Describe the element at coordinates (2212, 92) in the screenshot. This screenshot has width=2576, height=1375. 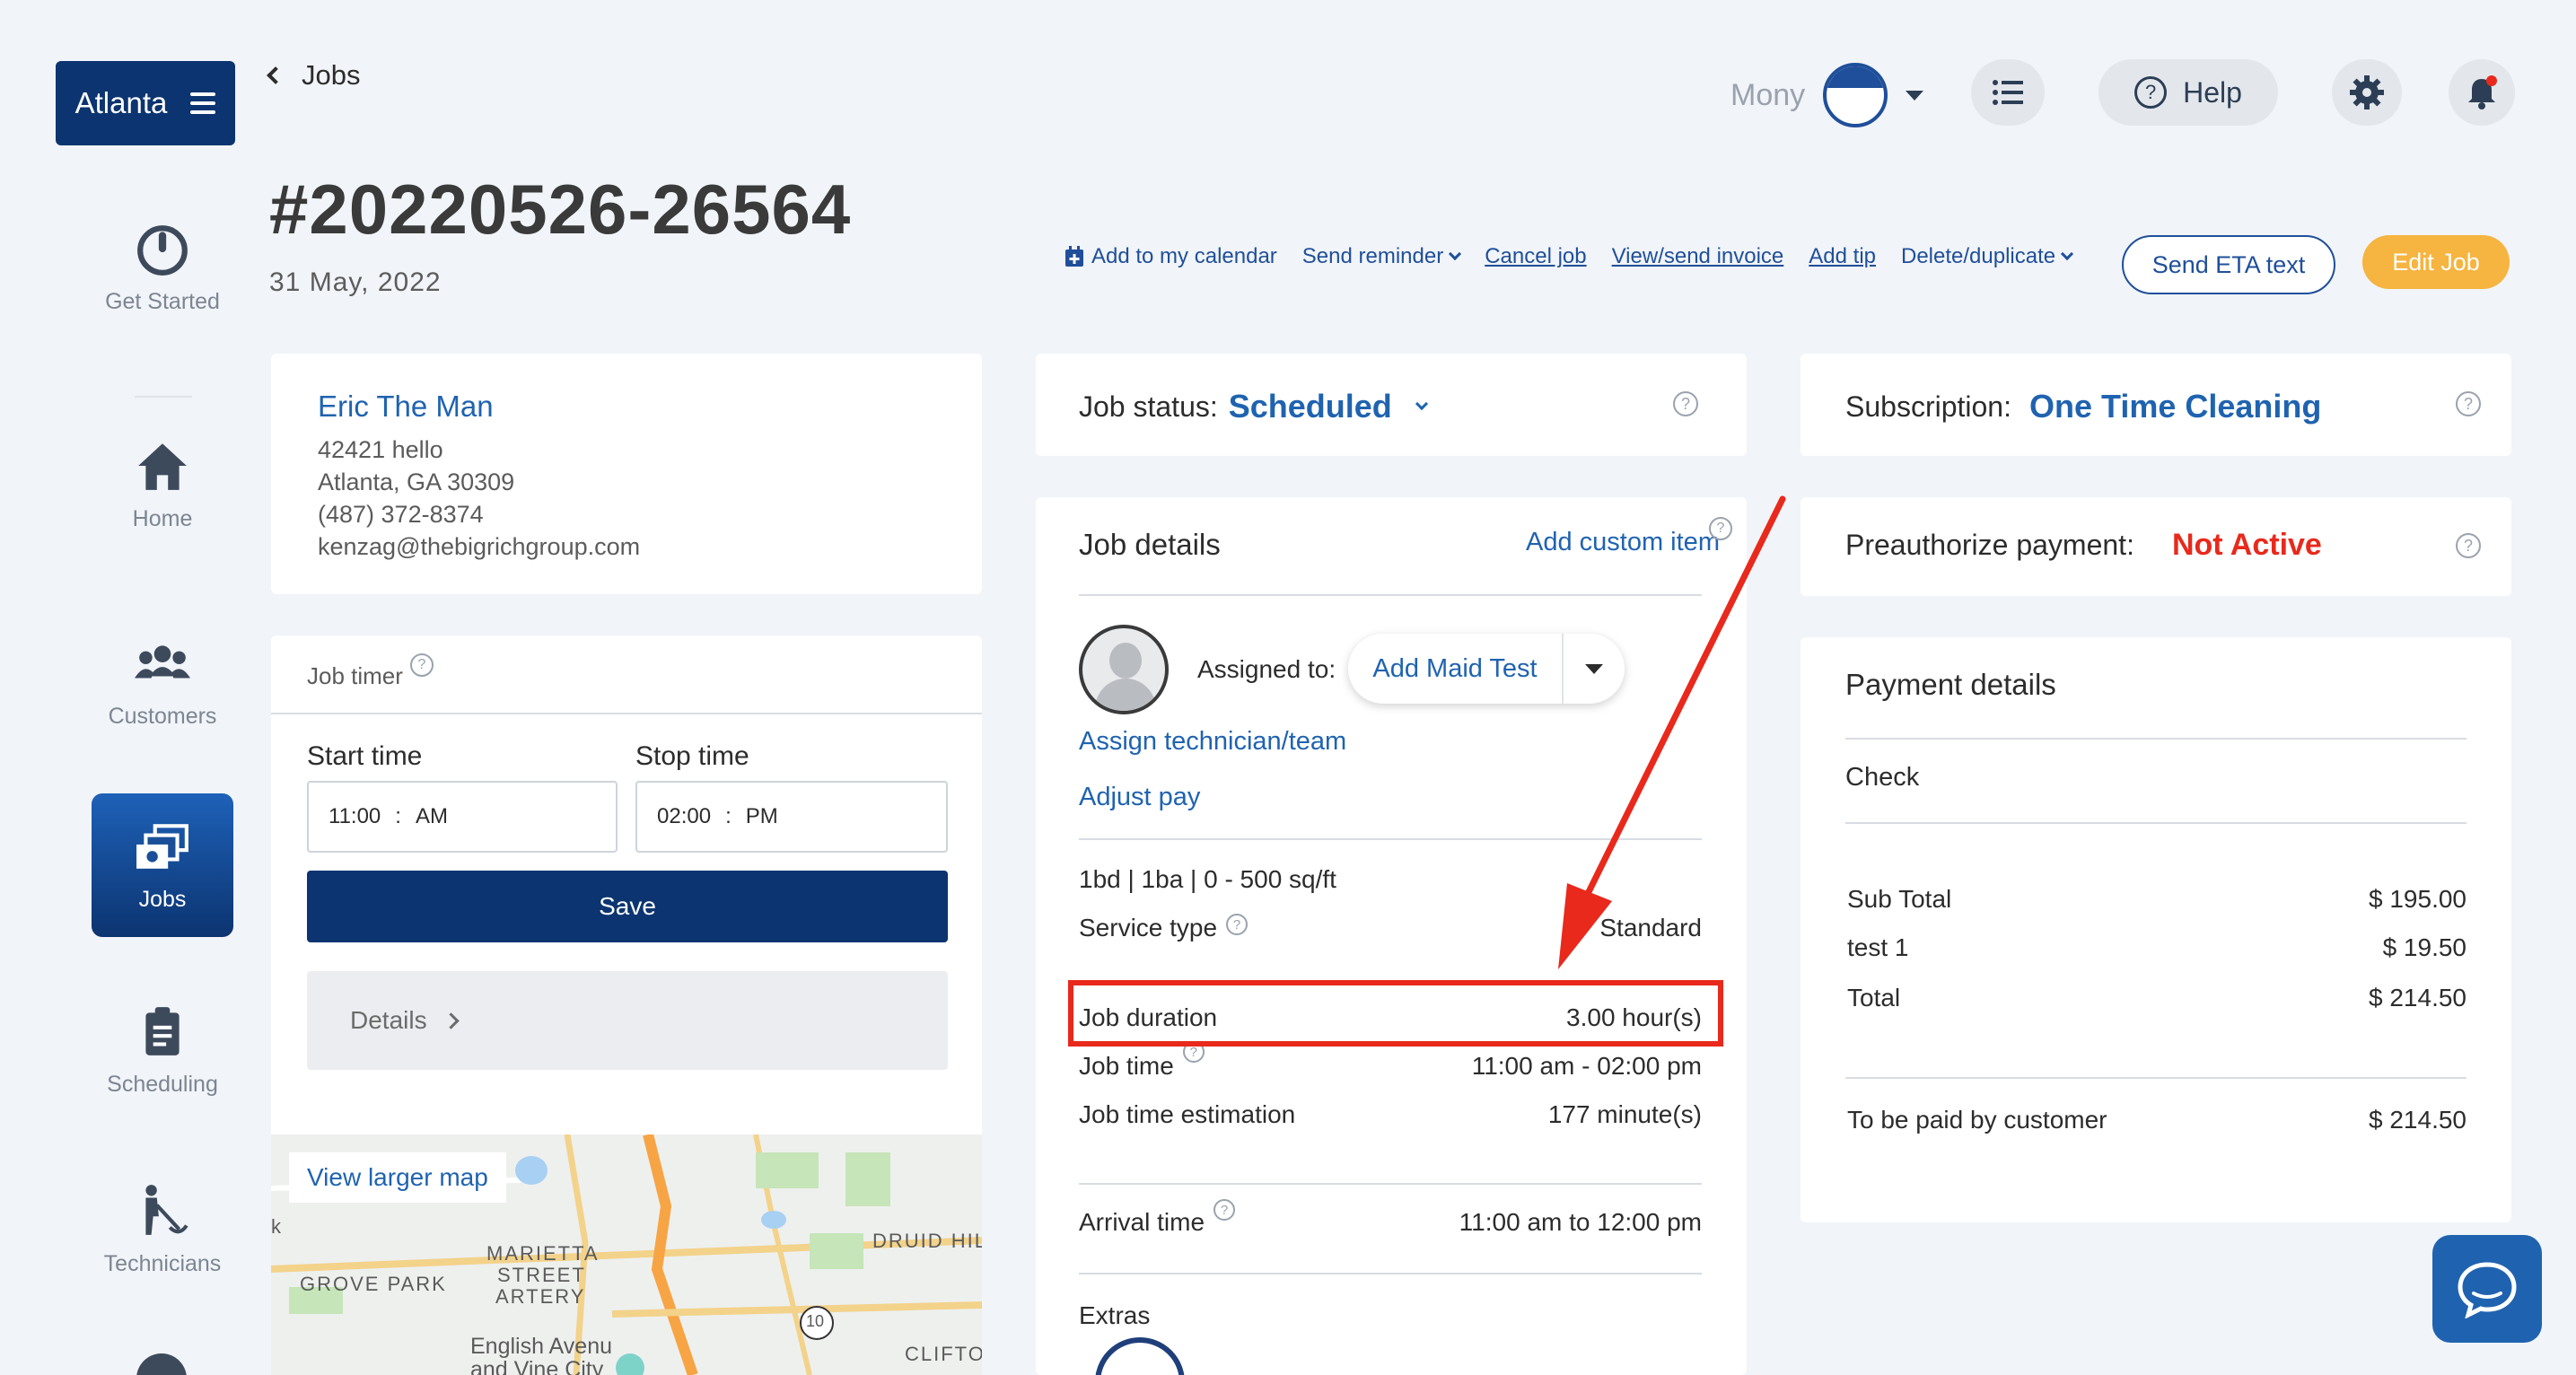
I see `help-label: Help` at that location.